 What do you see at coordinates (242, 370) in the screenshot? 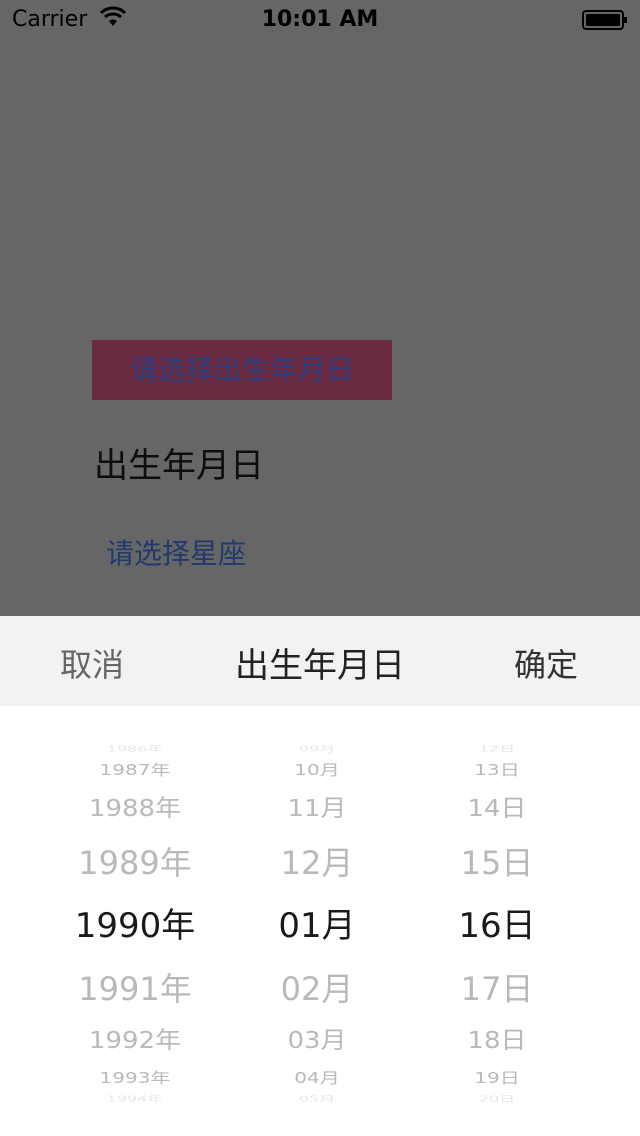
I see `select-birthdate-button: 请选择出生年月日` at bounding box center [242, 370].